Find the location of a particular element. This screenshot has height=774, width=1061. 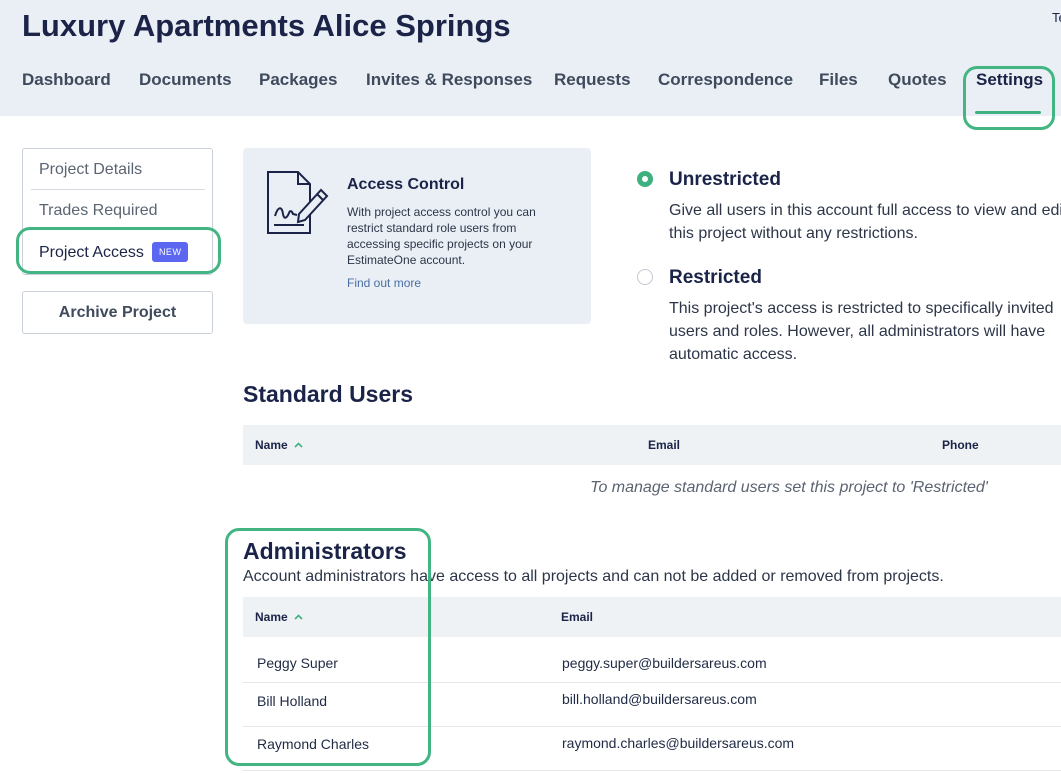

tab-requests: Requests is located at coordinates (592, 80).